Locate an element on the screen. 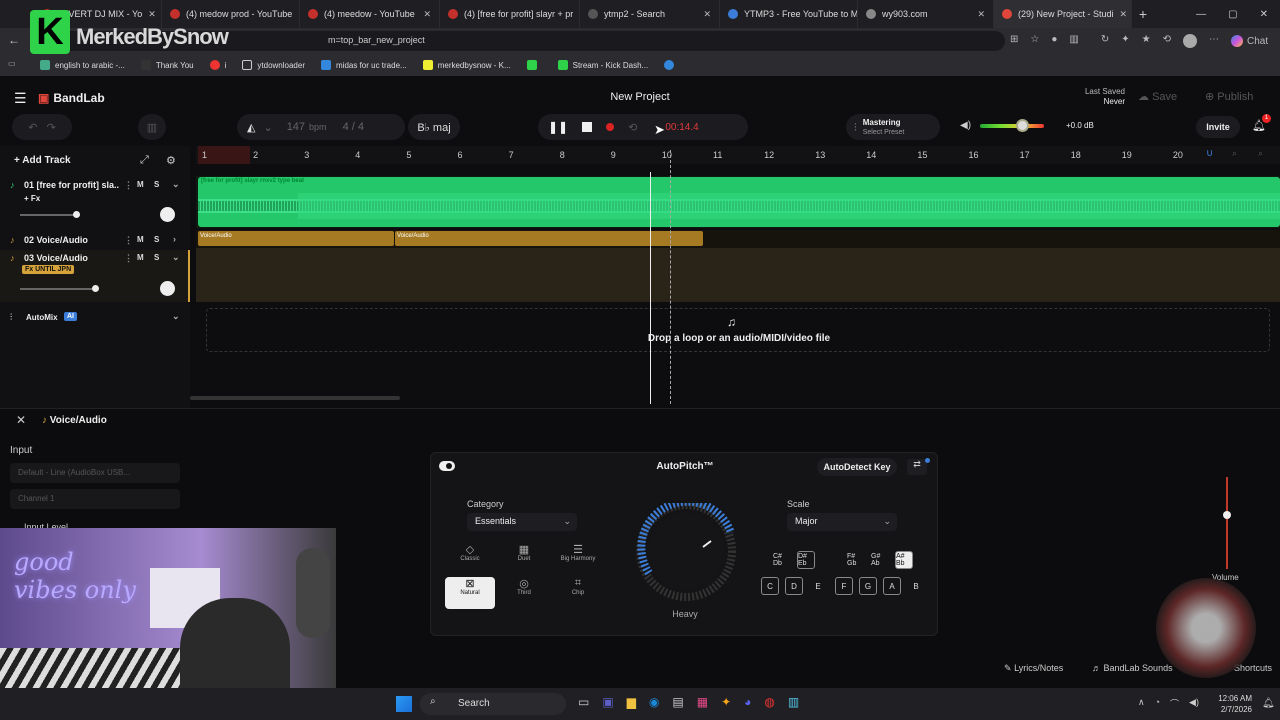 The image size is (1280, 720). key-b: B is located at coordinates (916, 586).